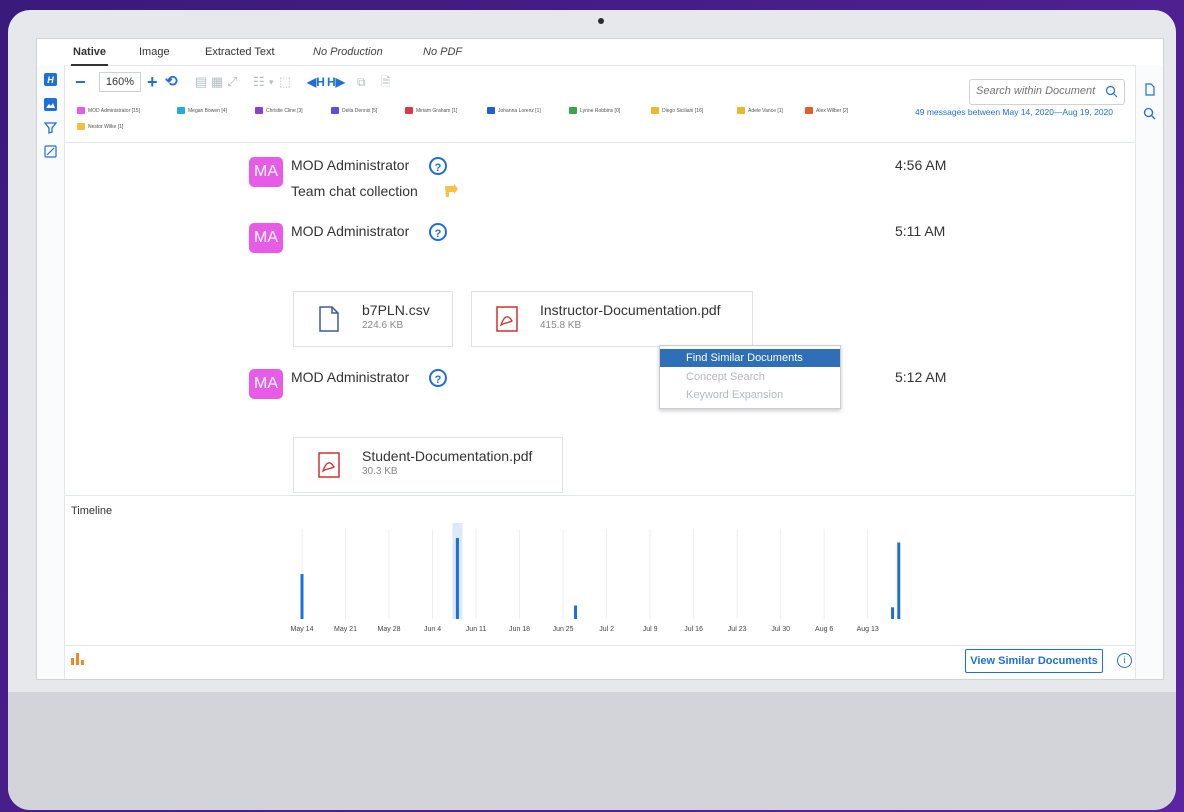  Describe the element at coordinates (259, 82) in the screenshot. I see `layout-icon: ☷` at that location.